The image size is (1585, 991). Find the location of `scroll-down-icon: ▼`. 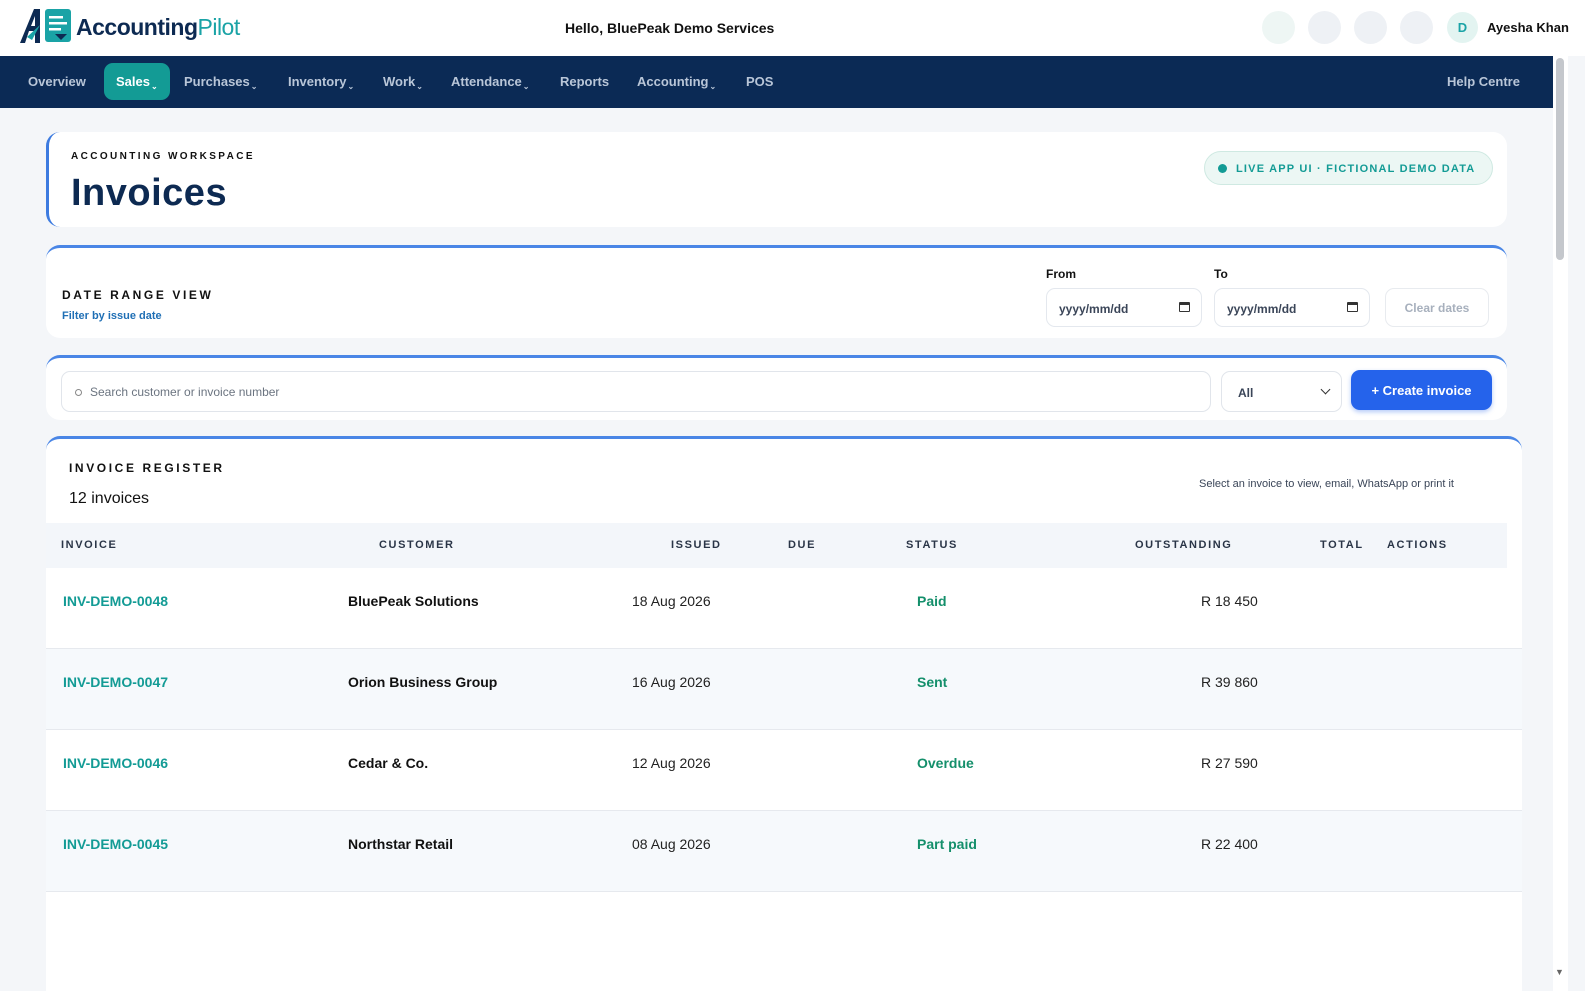

scroll-down-icon: ▼ is located at coordinates (1559, 972).